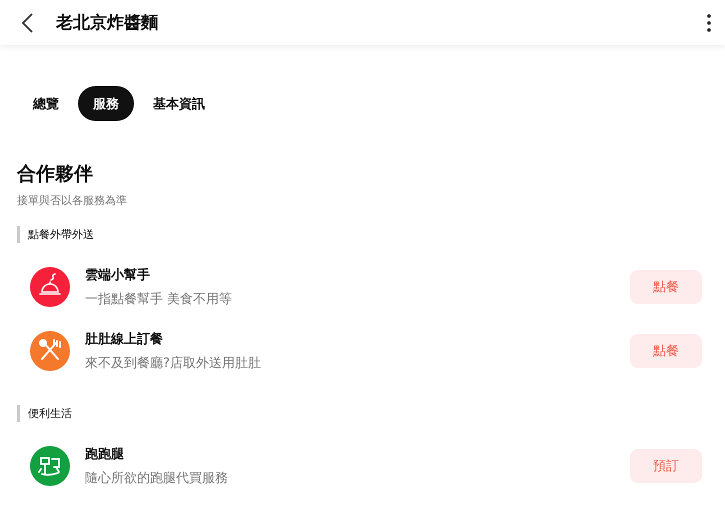  I want to click on page-title: 老北京炸醬麵, so click(107, 23).